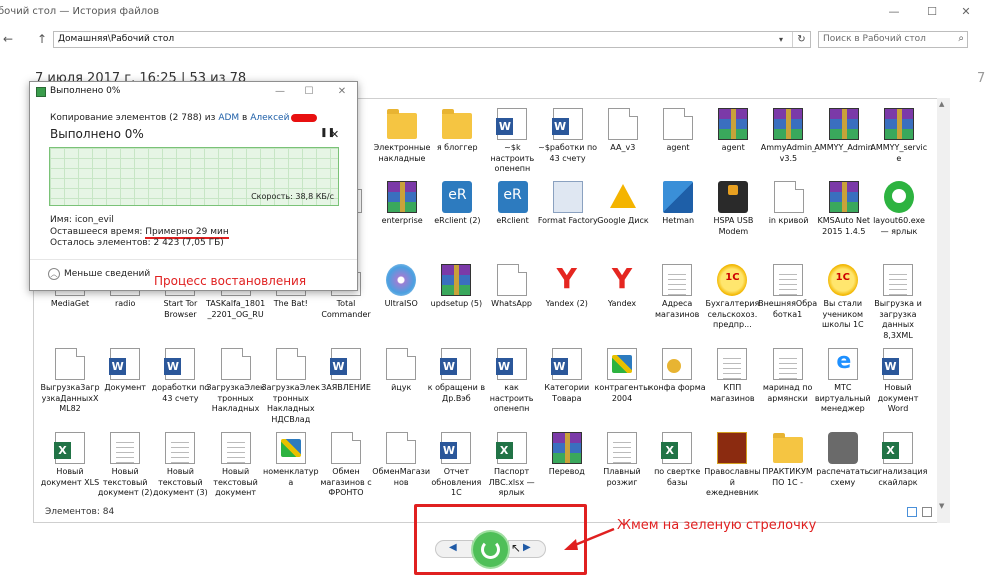 The image size is (985, 578). Describe the element at coordinates (125, 389) in the screenshot. I see `file-item: Документ` at that location.